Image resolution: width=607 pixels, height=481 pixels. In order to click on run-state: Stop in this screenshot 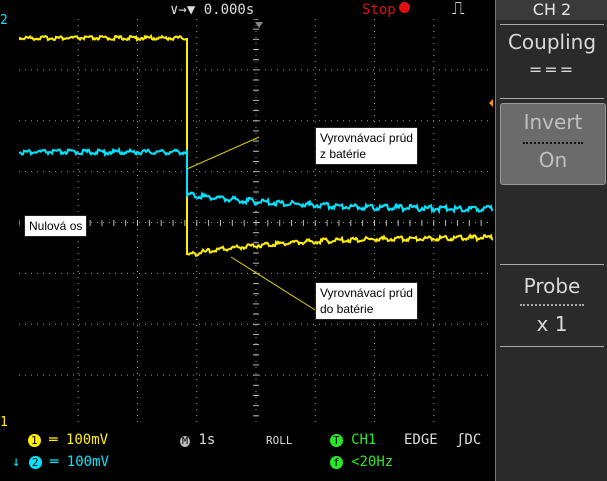, I will do `click(386, 10)`.